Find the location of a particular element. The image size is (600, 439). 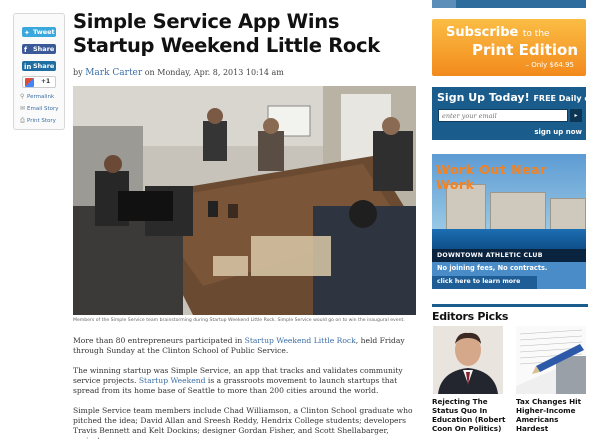

no-fees-text: No joining fees, No contracts. is located at coordinates (492, 268).